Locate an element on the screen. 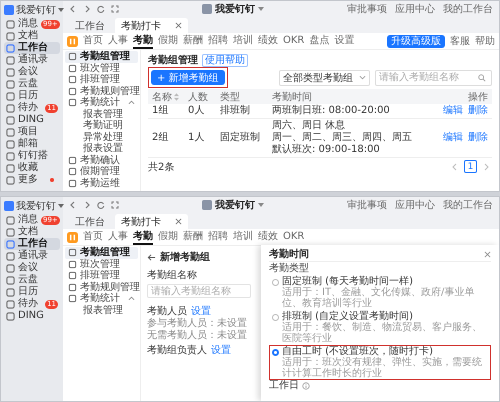  search-icon is located at coordinates (482, 78).